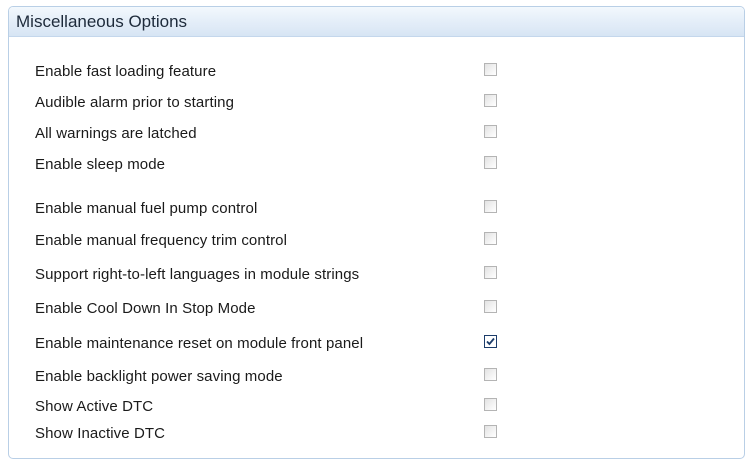  I want to click on option-label: Show Inactive DTC, so click(100, 433).